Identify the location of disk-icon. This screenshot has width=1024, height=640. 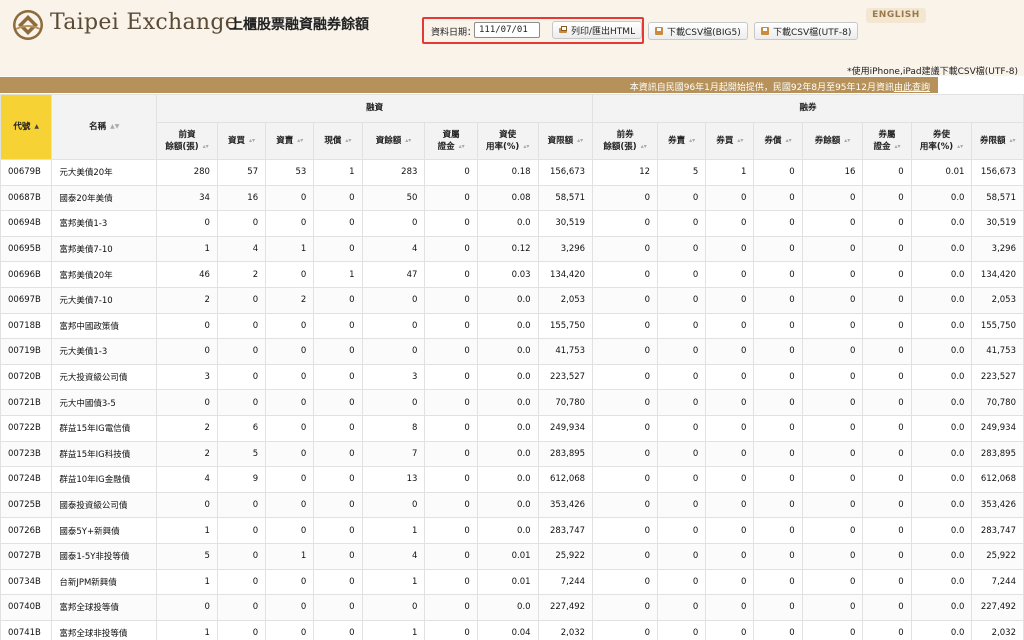
(765, 31).